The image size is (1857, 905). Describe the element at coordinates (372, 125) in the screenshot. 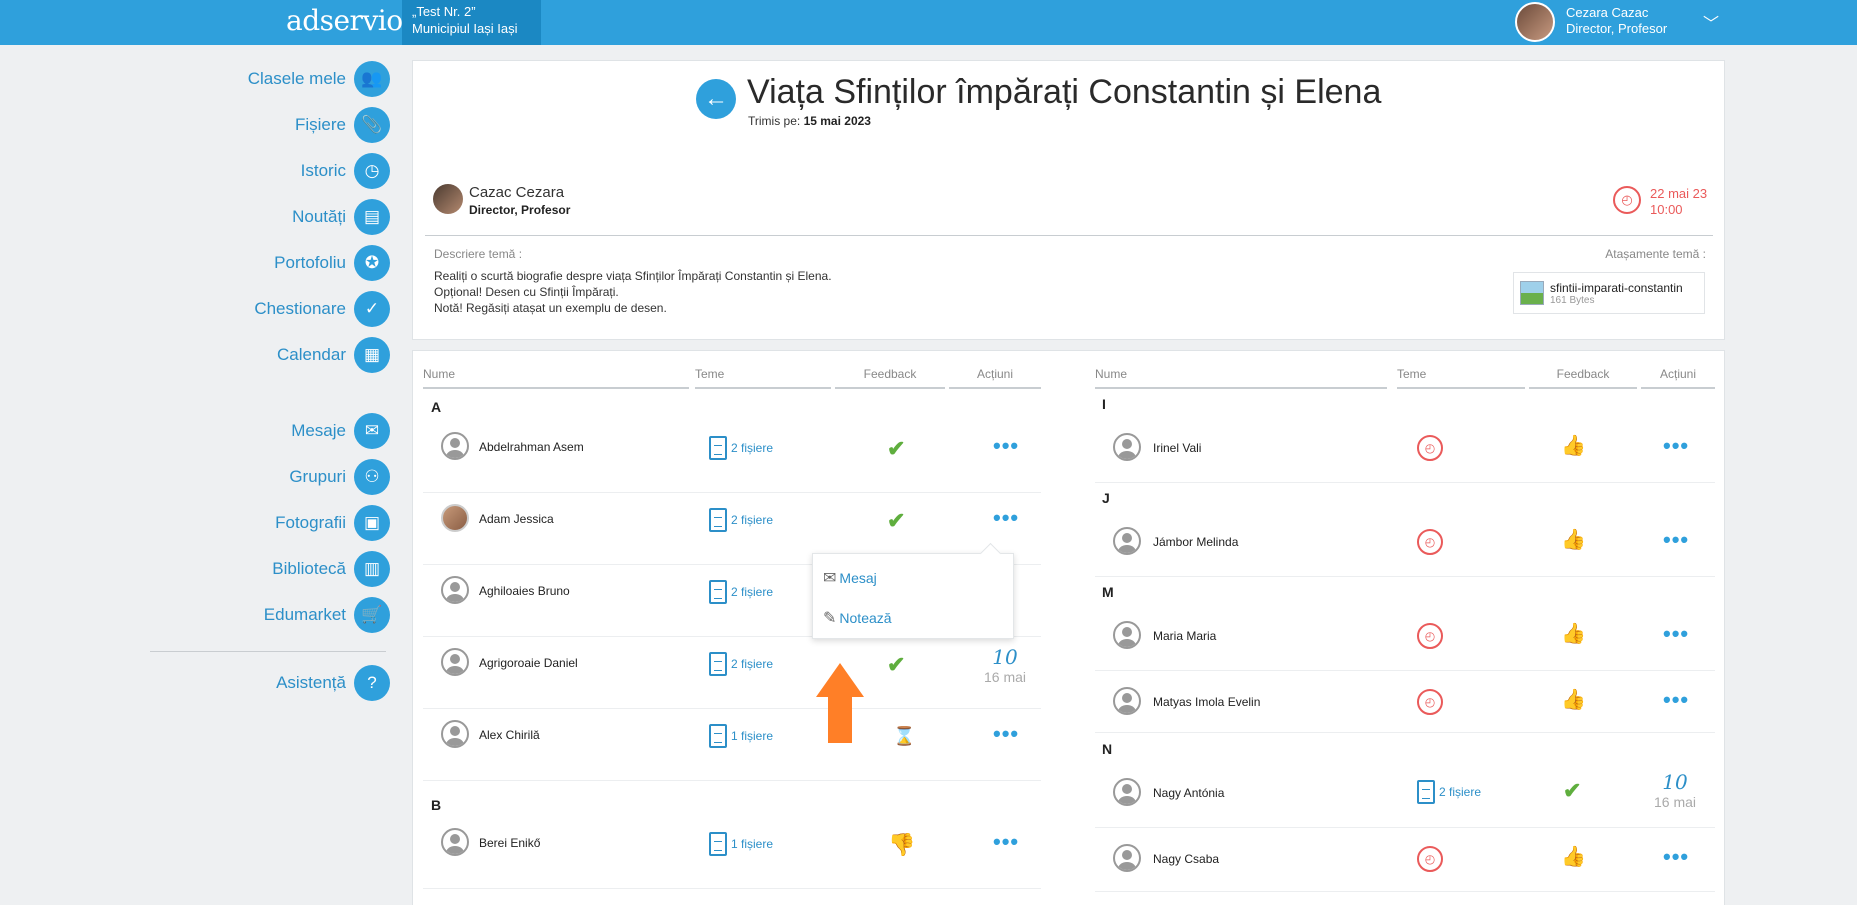

I see `paperclip-icon: 📎` at that location.